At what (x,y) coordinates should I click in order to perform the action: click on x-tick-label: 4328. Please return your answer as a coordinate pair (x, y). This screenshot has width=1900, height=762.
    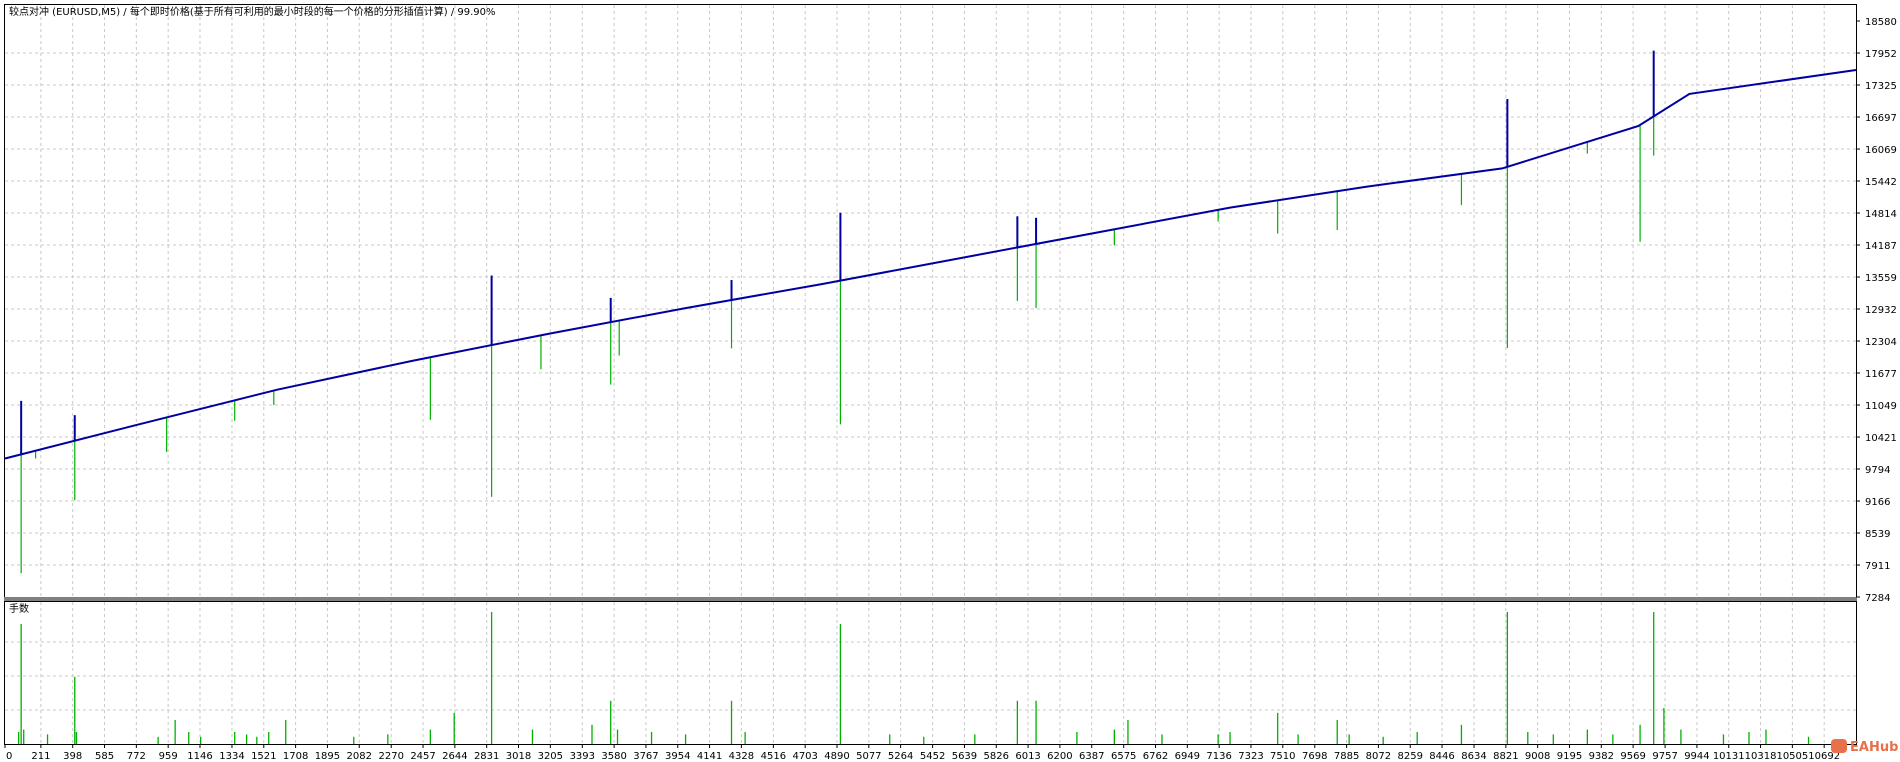
    Looking at the image, I should click on (741, 756).